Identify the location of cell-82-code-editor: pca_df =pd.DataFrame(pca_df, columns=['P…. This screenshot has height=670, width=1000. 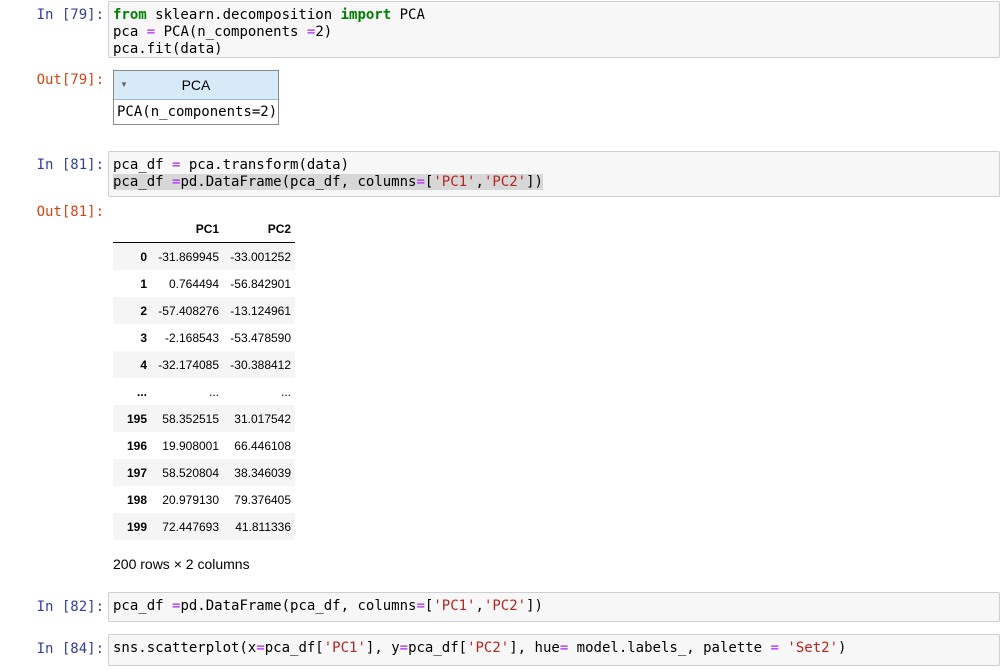
(554, 607).